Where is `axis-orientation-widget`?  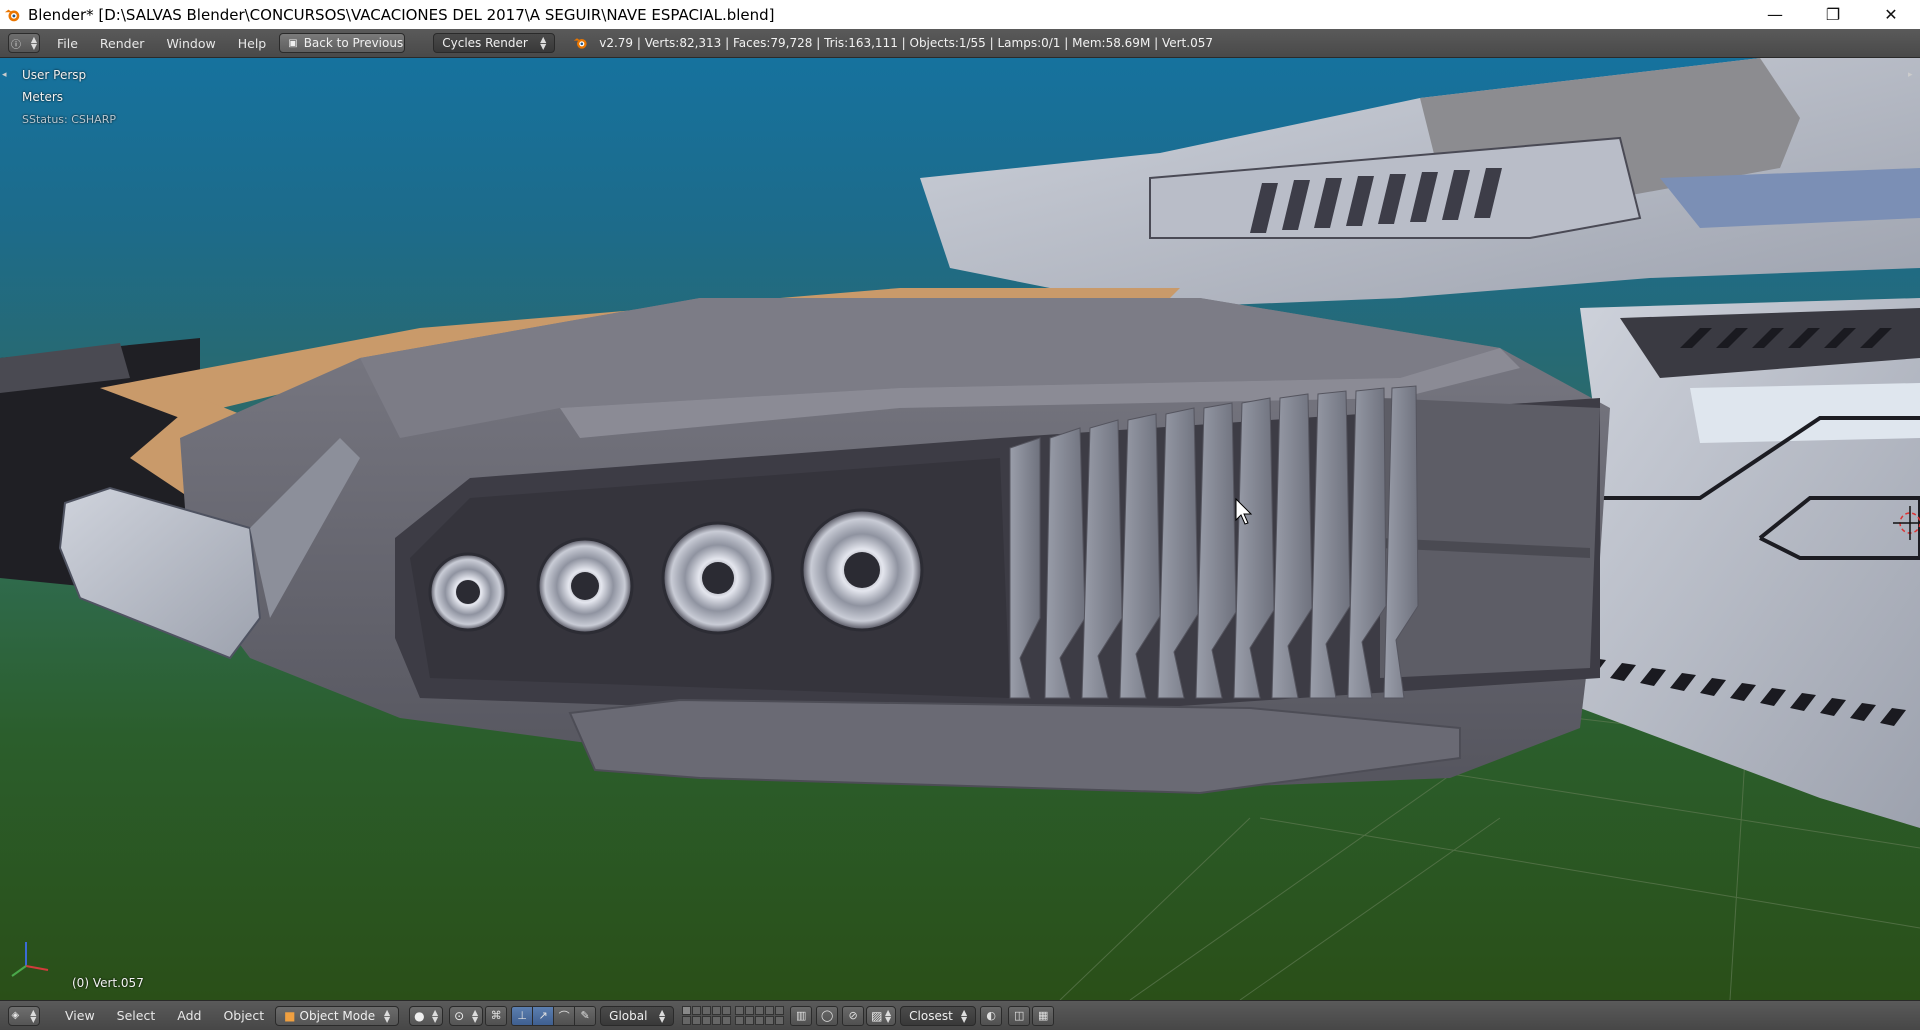
axis-orientation-widget is located at coordinates (30, 959).